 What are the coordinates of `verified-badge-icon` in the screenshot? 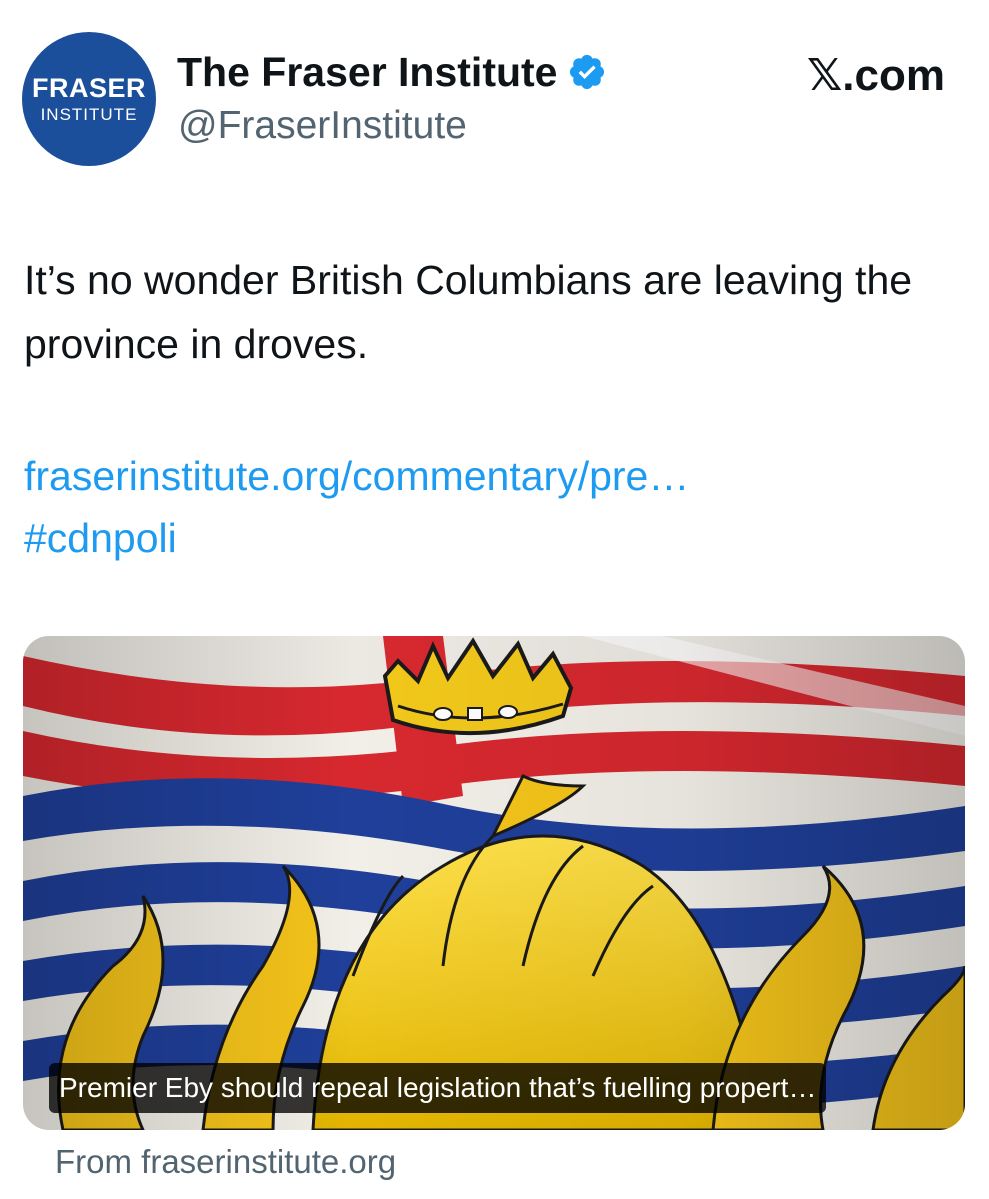 It's located at (587, 72).